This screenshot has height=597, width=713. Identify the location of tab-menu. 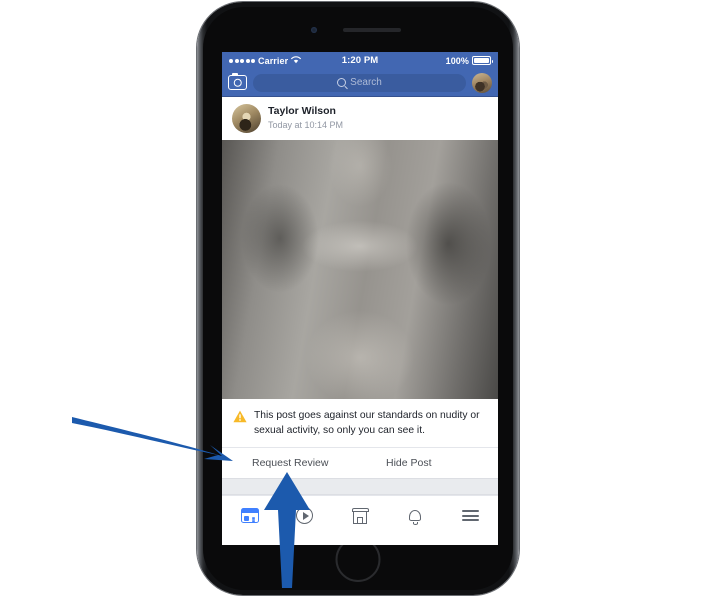
(470, 515).